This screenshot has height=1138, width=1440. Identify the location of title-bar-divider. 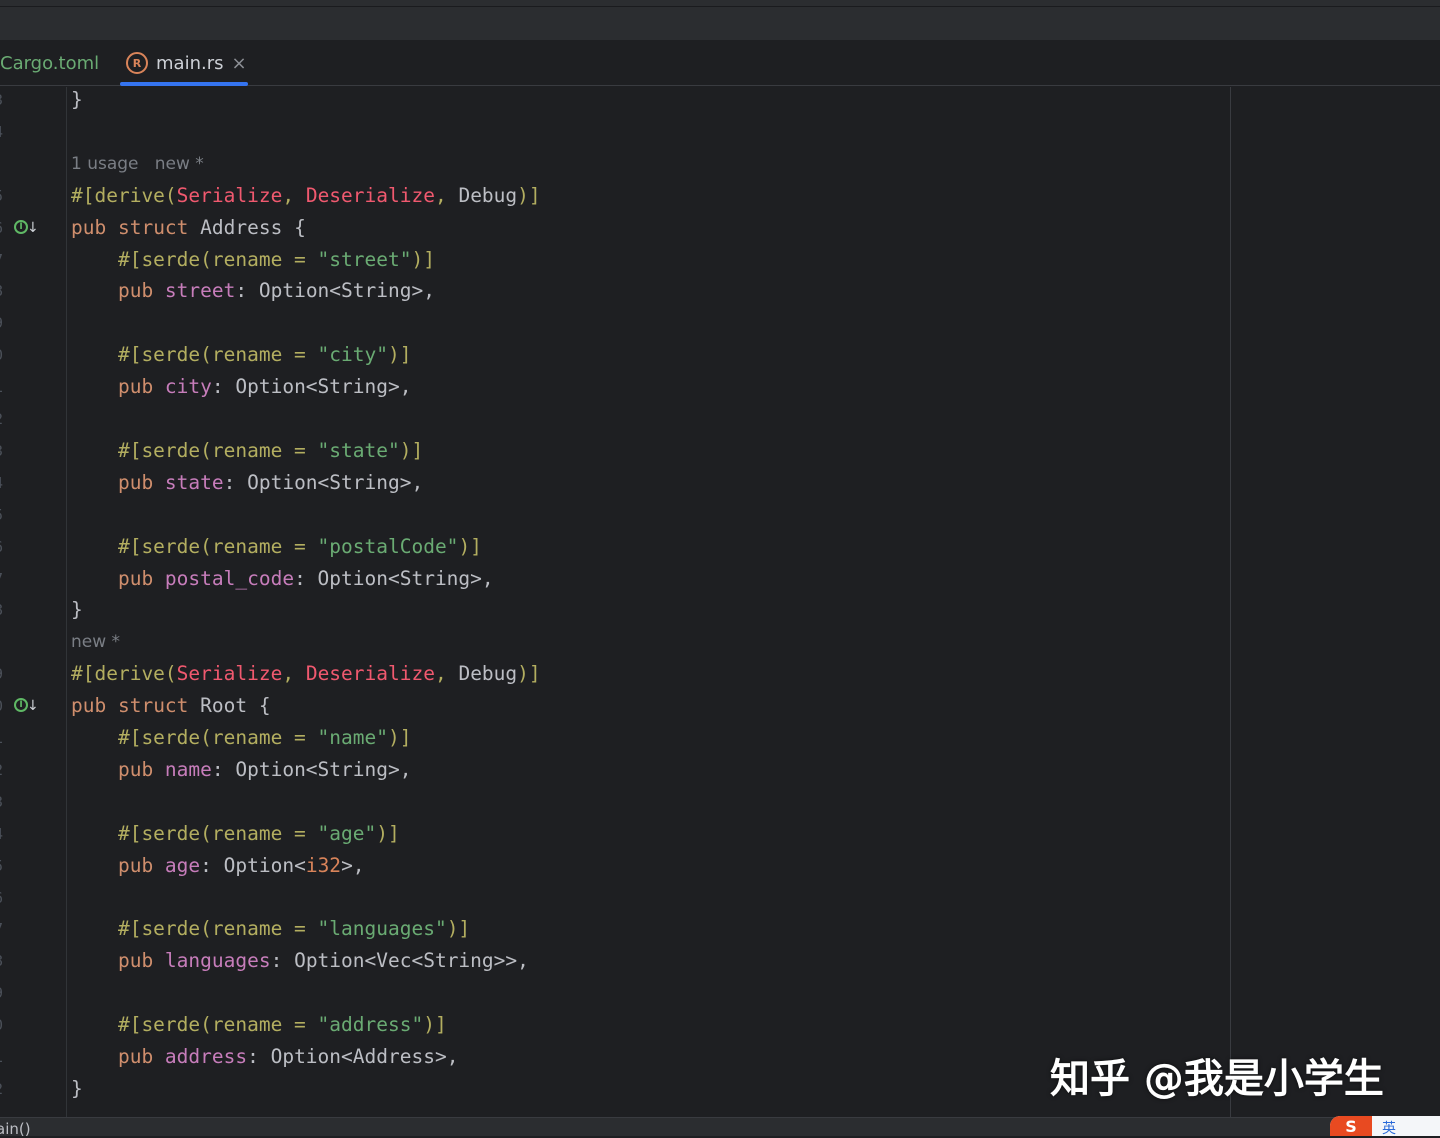
(720, 6).